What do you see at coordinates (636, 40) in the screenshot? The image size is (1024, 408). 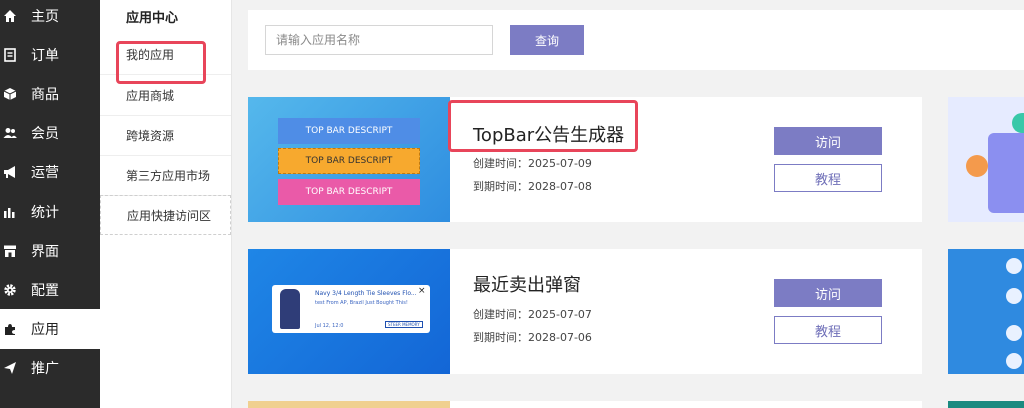 I see `search-panel: 查询` at bounding box center [636, 40].